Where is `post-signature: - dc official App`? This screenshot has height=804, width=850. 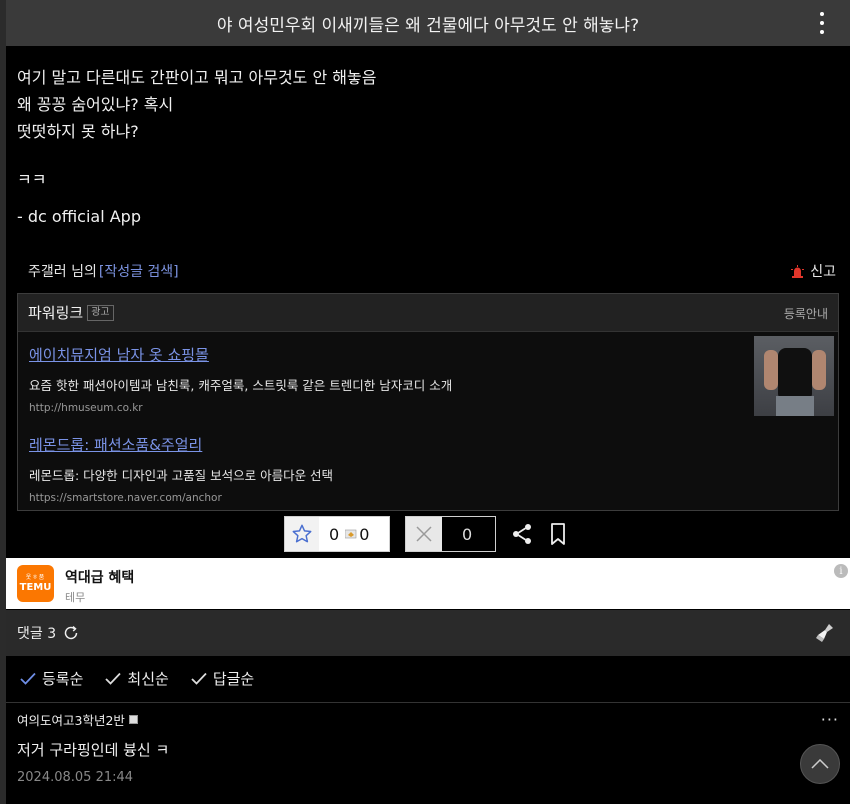 post-signature: - dc official App is located at coordinates (79, 216).